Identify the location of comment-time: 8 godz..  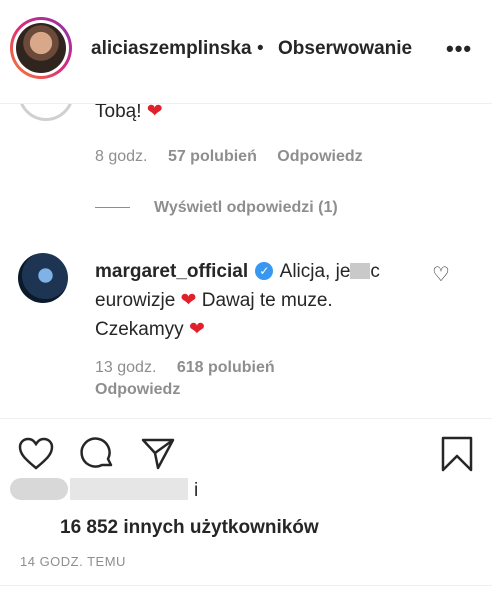
(121, 156).